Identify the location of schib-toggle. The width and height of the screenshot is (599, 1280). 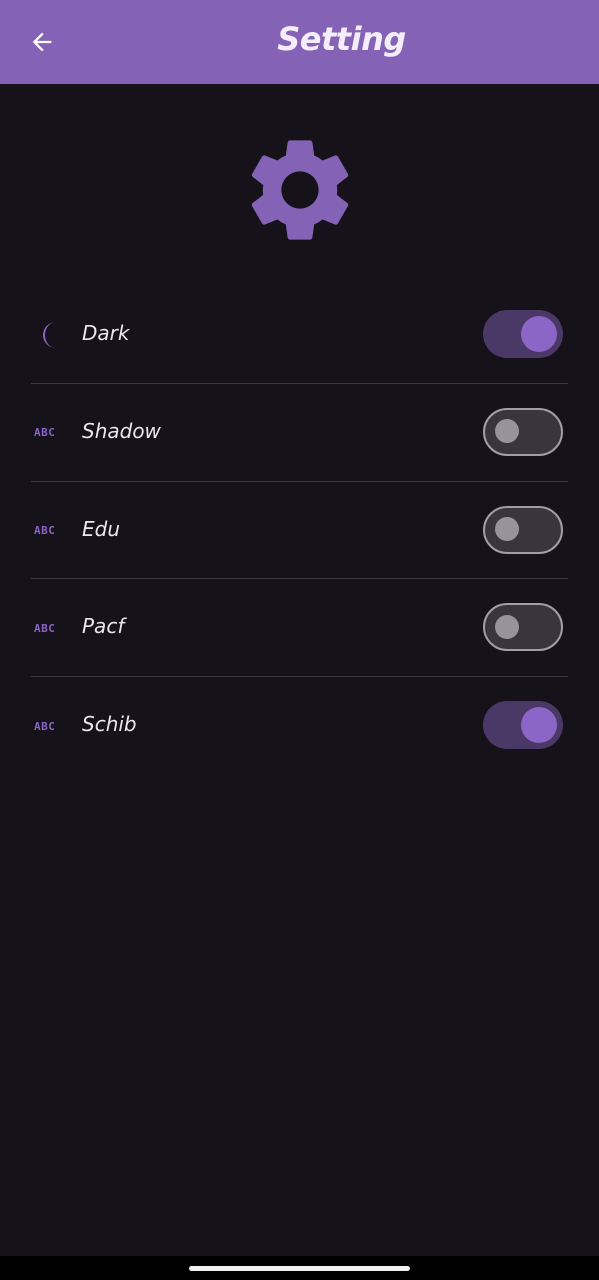
(523, 725).